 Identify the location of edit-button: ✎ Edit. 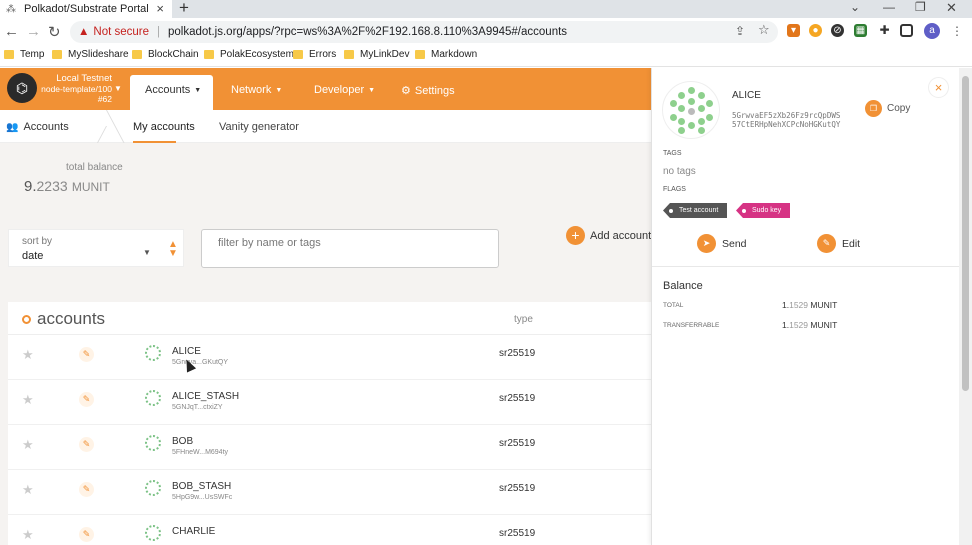
(838, 243).